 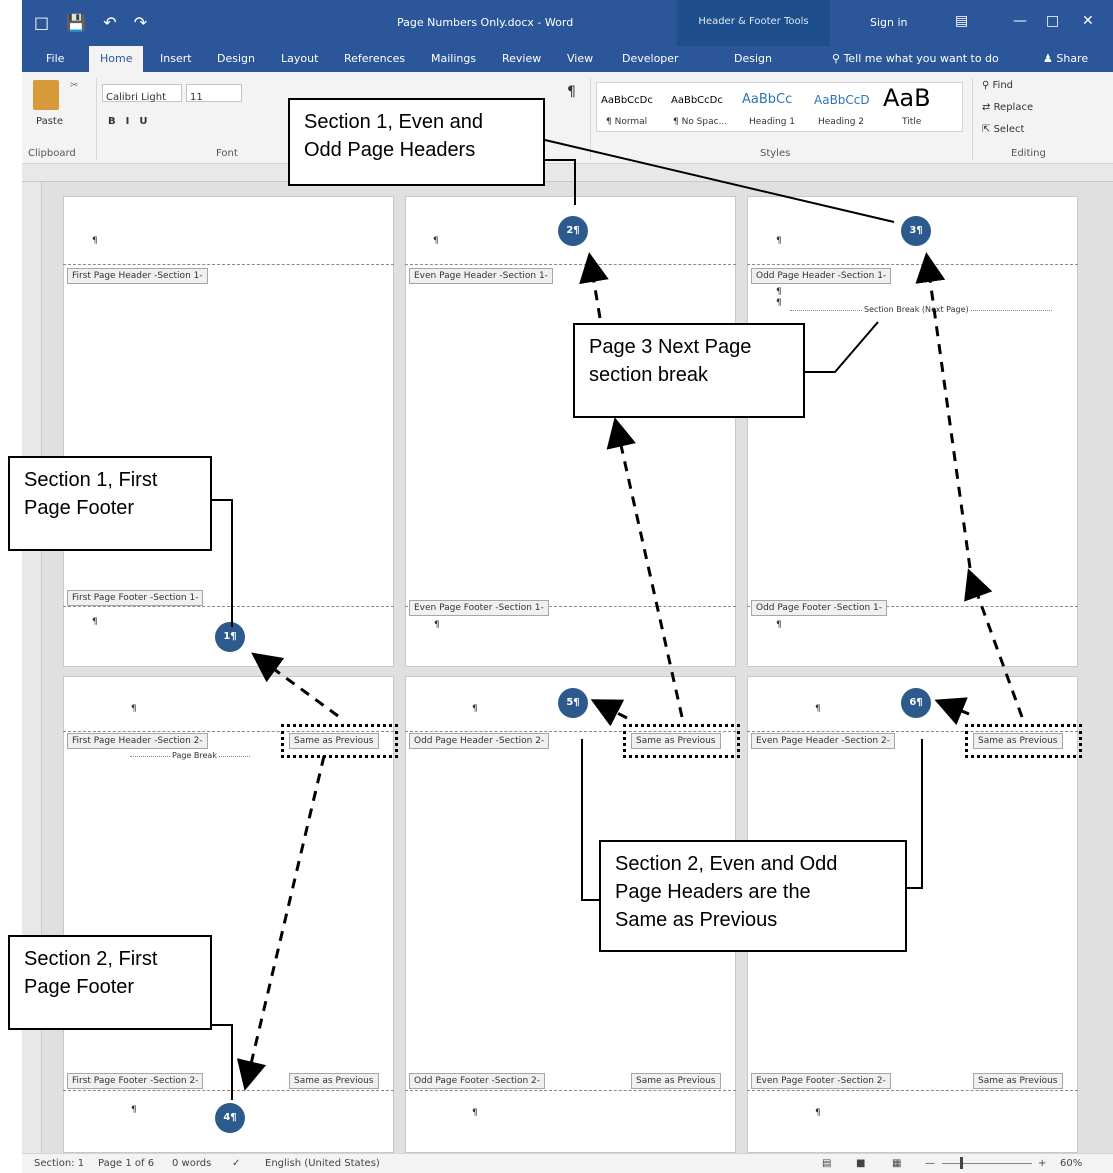 What do you see at coordinates (860, 1163) in the screenshot?
I see `print-layout-icon: ■` at bounding box center [860, 1163].